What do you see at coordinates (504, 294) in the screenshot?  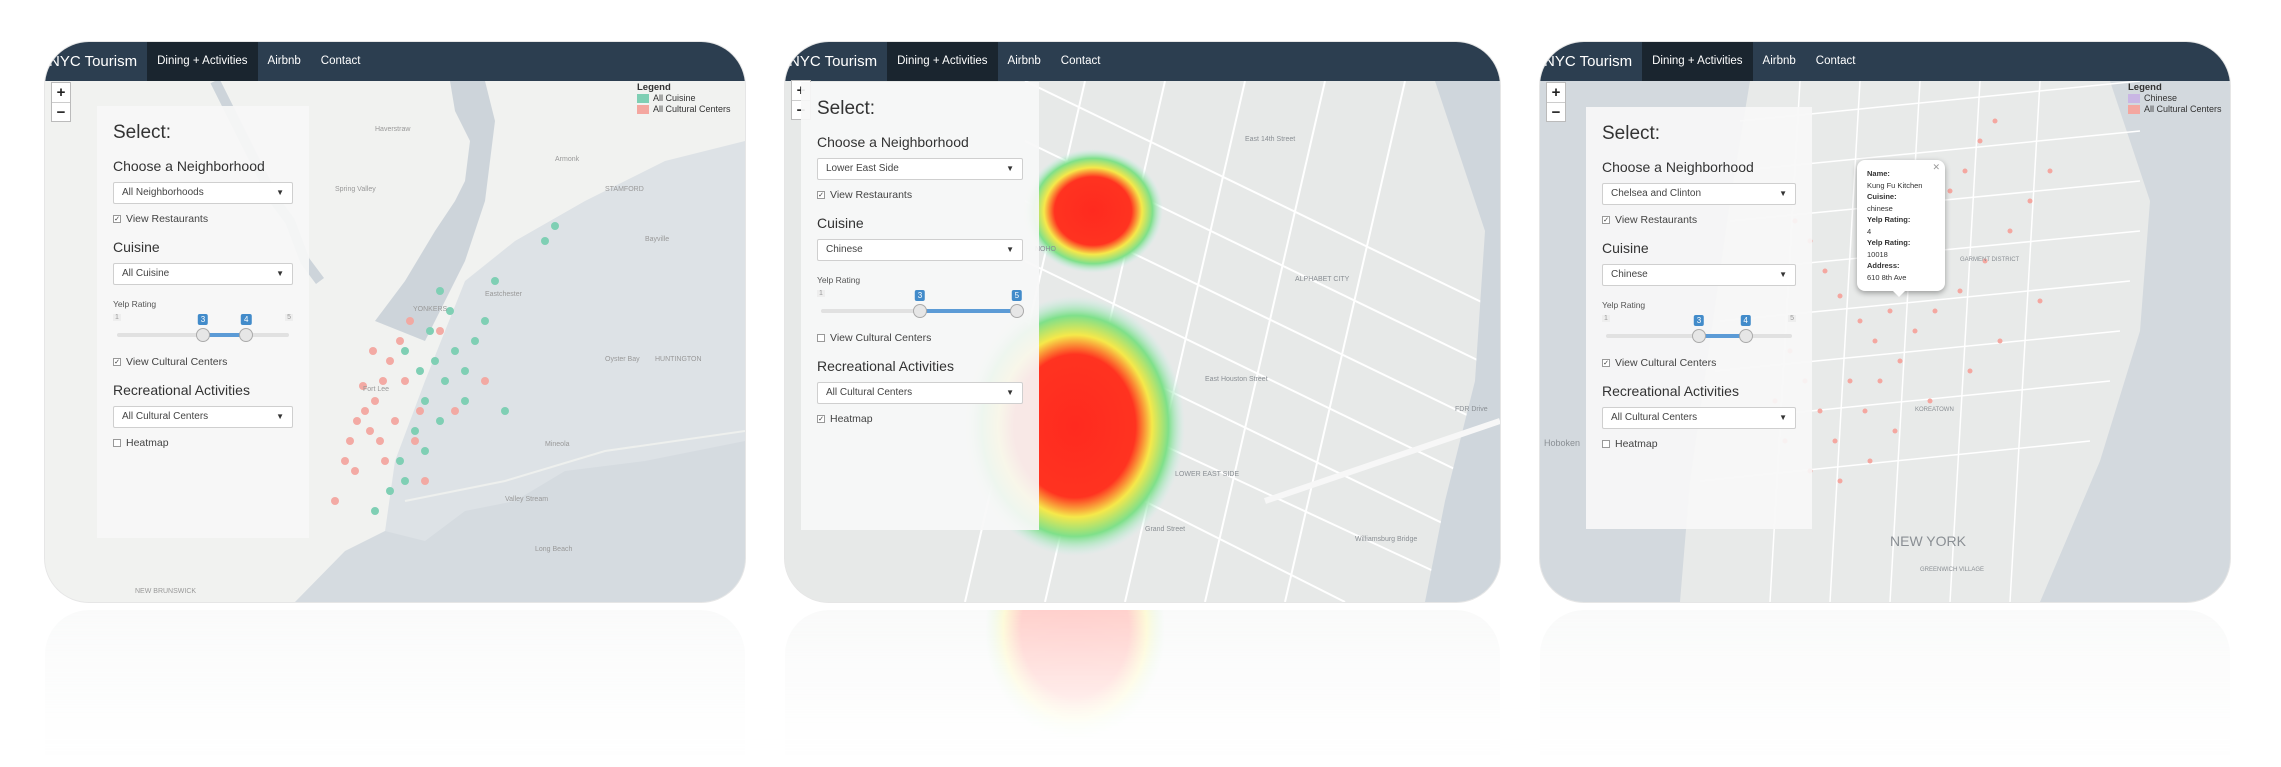 I see `svg-text: Eastchester` at bounding box center [504, 294].